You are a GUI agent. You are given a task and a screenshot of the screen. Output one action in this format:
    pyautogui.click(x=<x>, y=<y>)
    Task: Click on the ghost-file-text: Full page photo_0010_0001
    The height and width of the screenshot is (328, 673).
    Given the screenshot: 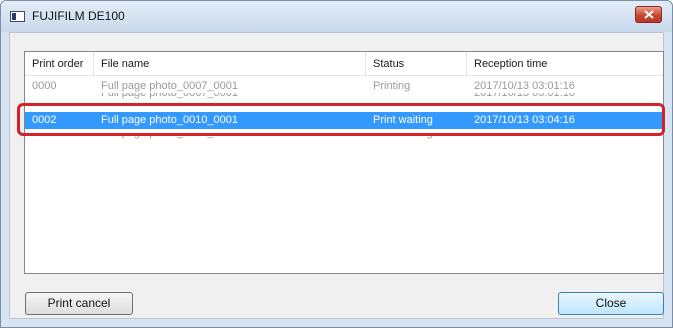 What is the action you would take?
    pyautogui.click(x=230, y=138)
    